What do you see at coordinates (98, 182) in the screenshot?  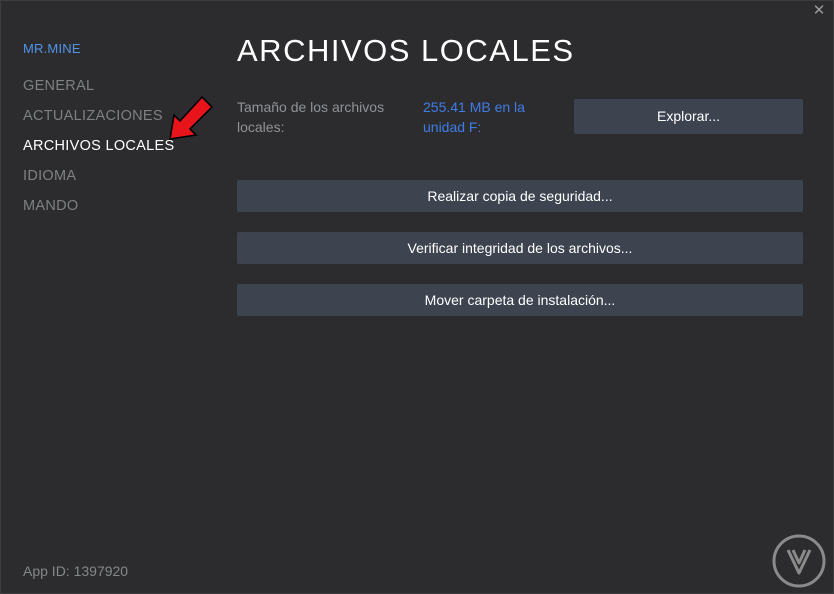 I see `sidebar-item-idioma: IDIOMA` at bounding box center [98, 182].